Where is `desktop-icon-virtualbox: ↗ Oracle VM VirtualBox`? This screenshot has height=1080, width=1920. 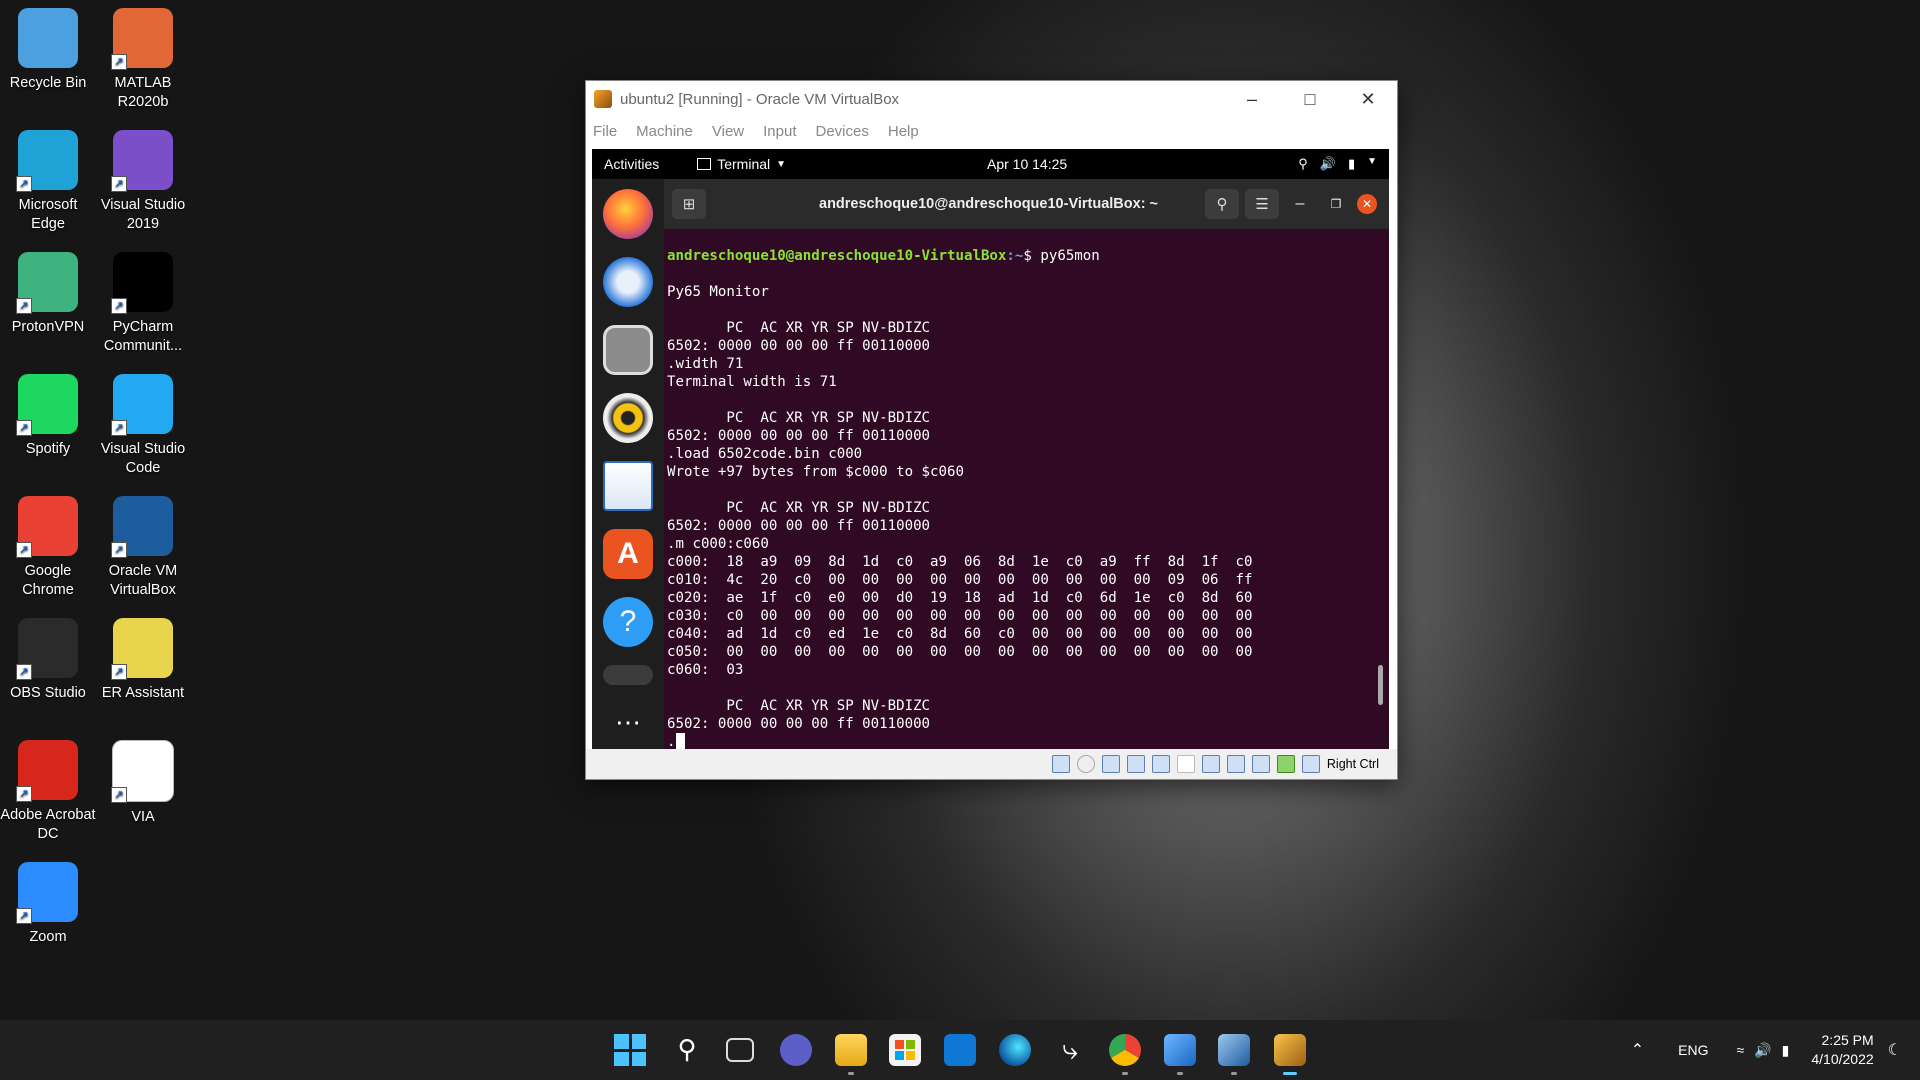
desktop-icon-virtualbox: ↗ Oracle VM VirtualBox is located at coordinates (143, 548).